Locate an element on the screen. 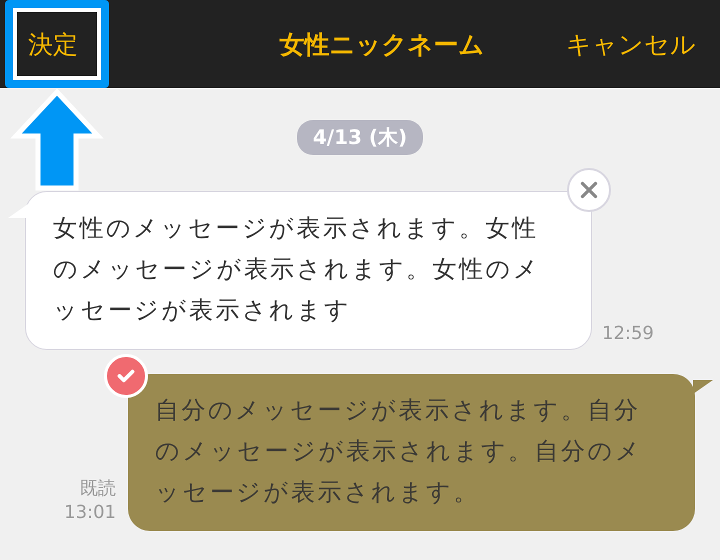  screen-title: 女性ニックネーム is located at coordinates (382, 44).